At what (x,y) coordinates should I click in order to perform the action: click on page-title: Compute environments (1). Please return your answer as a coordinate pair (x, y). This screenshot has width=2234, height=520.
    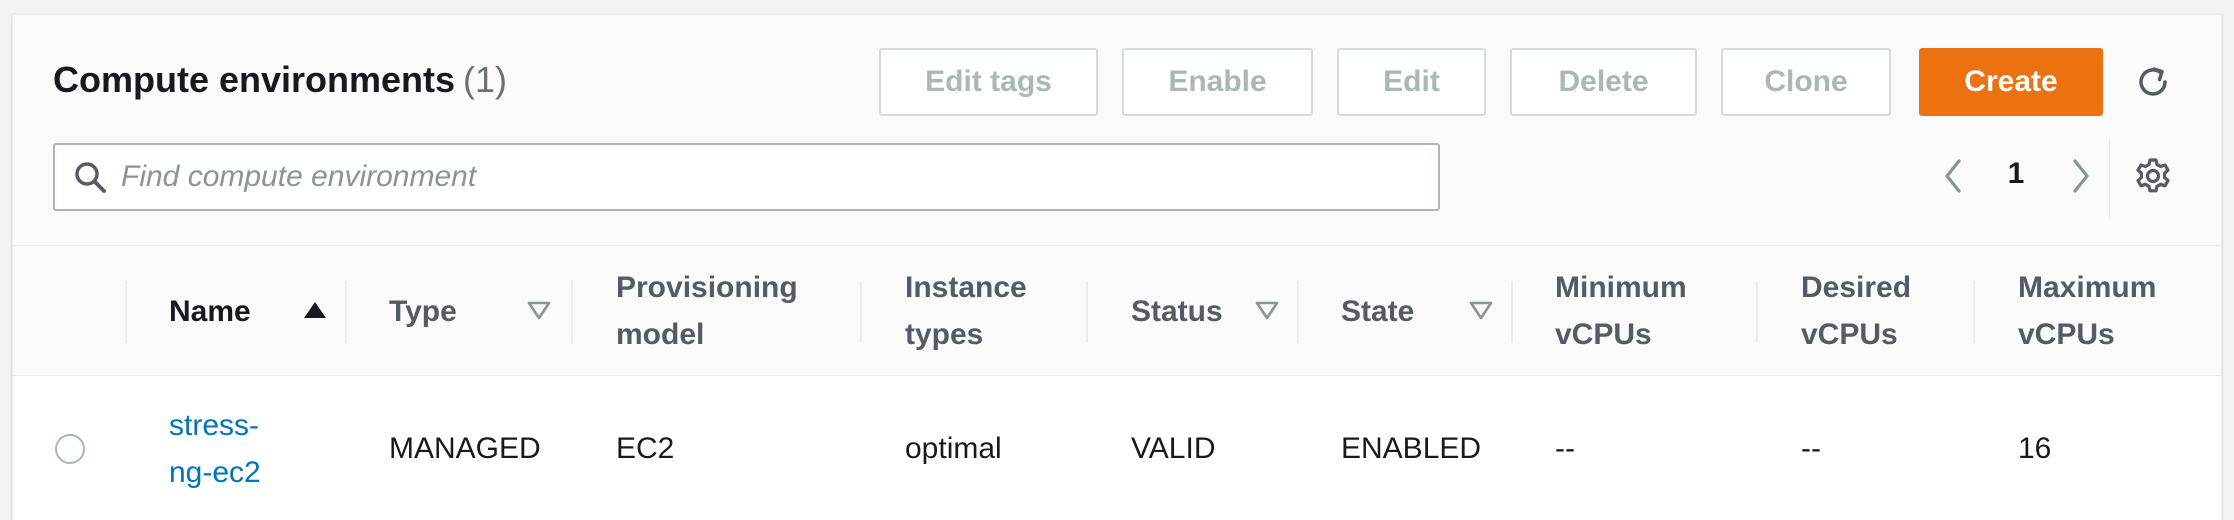
    Looking at the image, I should click on (280, 80).